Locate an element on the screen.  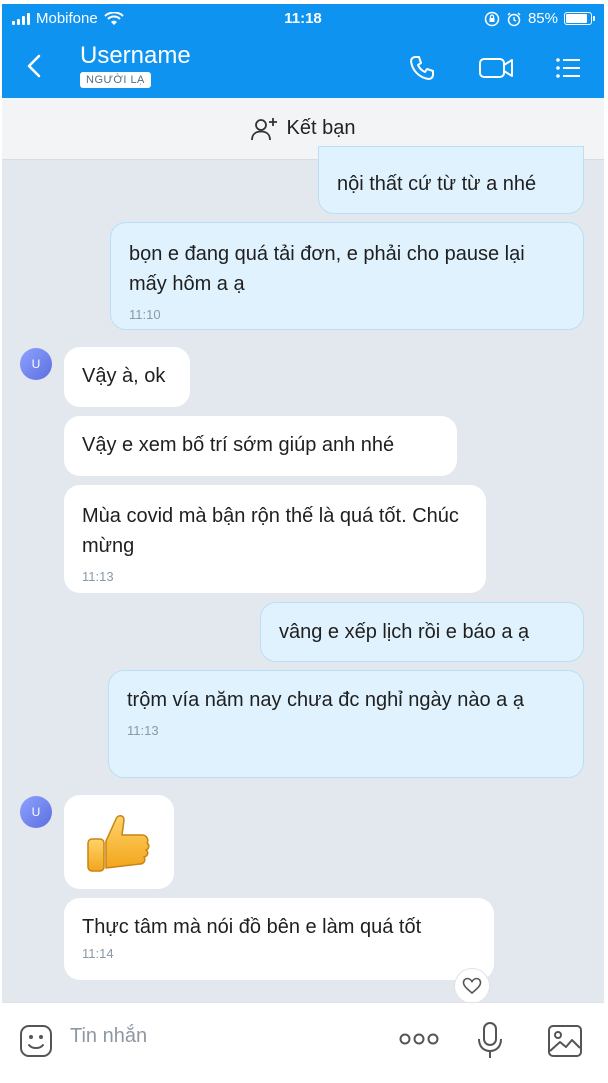
battery-percent: 85% is located at coordinates (542, 18).